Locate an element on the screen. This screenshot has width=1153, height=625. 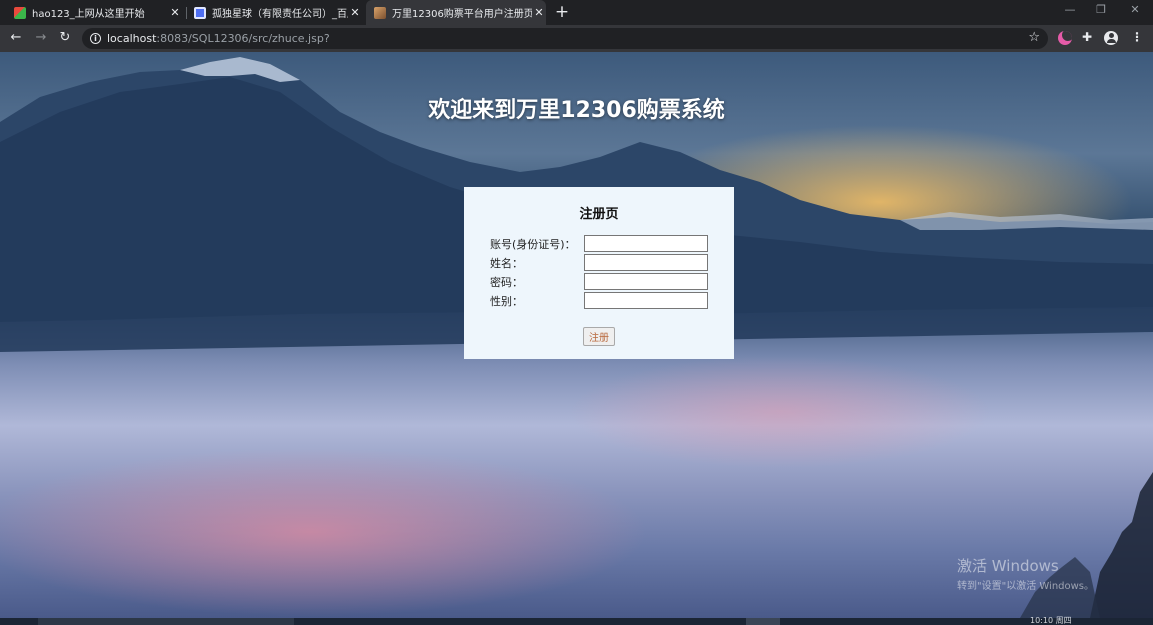
puzzle-icon: ✚ is located at coordinates (1089, 37).